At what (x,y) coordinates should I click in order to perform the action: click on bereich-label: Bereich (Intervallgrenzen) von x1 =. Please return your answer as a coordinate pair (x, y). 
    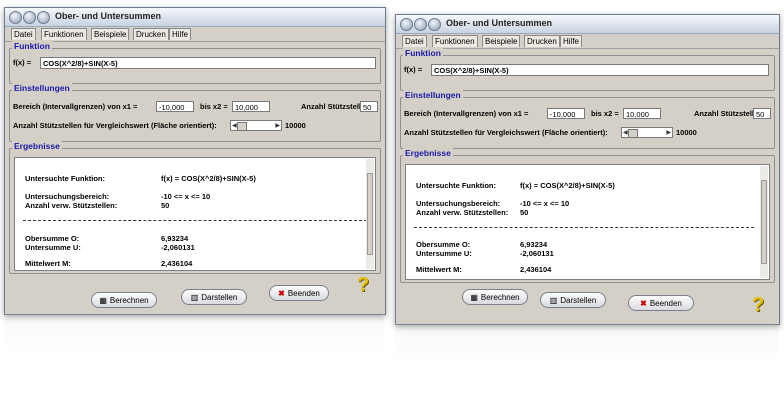
    Looking at the image, I should click on (75, 106).